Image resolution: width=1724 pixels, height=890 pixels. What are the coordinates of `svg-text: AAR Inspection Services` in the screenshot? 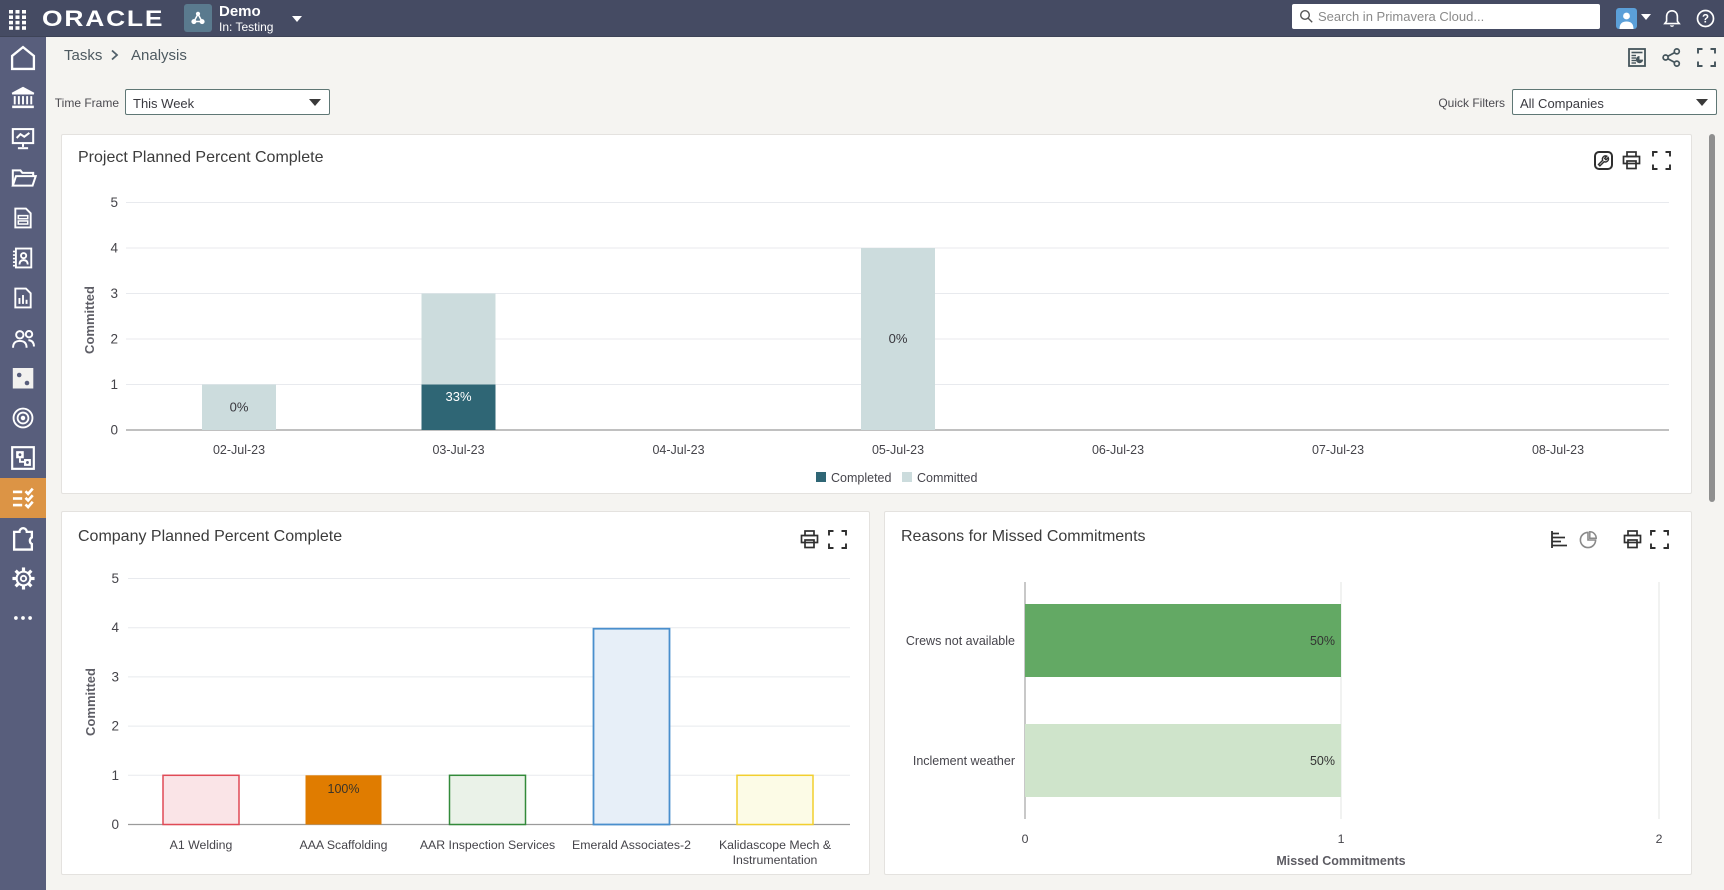 It's located at (487, 845).